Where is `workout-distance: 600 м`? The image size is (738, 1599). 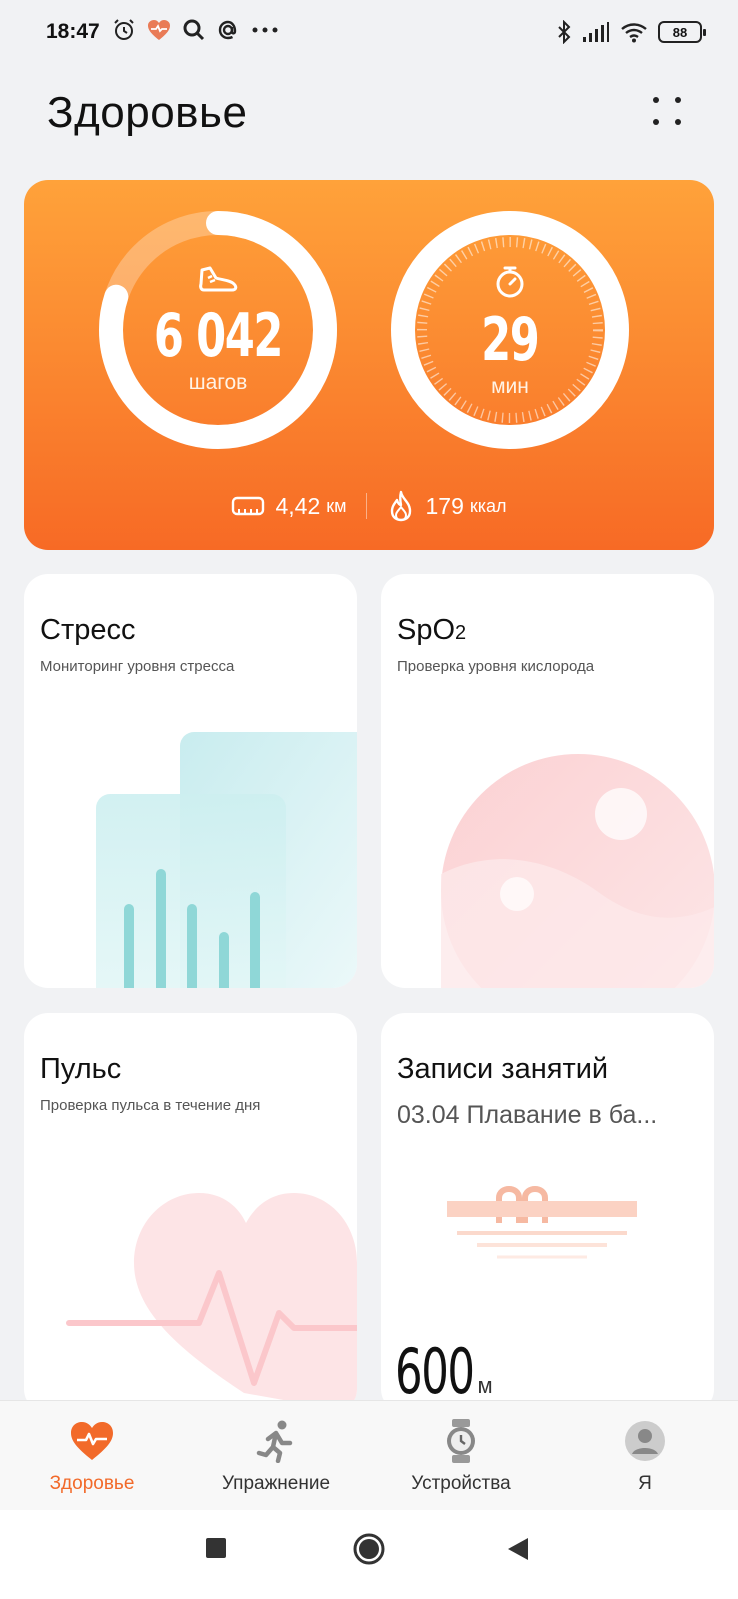 workout-distance: 600 м is located at coordinates (444, 1371).